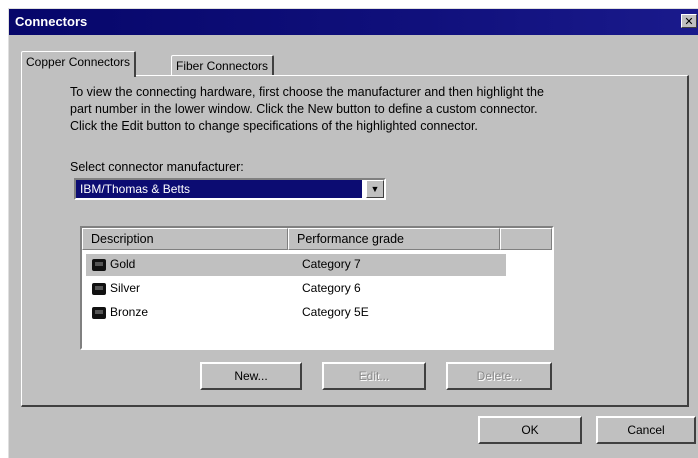  I want to click on tab-label: Fiber Connectors, so click(222, 66).